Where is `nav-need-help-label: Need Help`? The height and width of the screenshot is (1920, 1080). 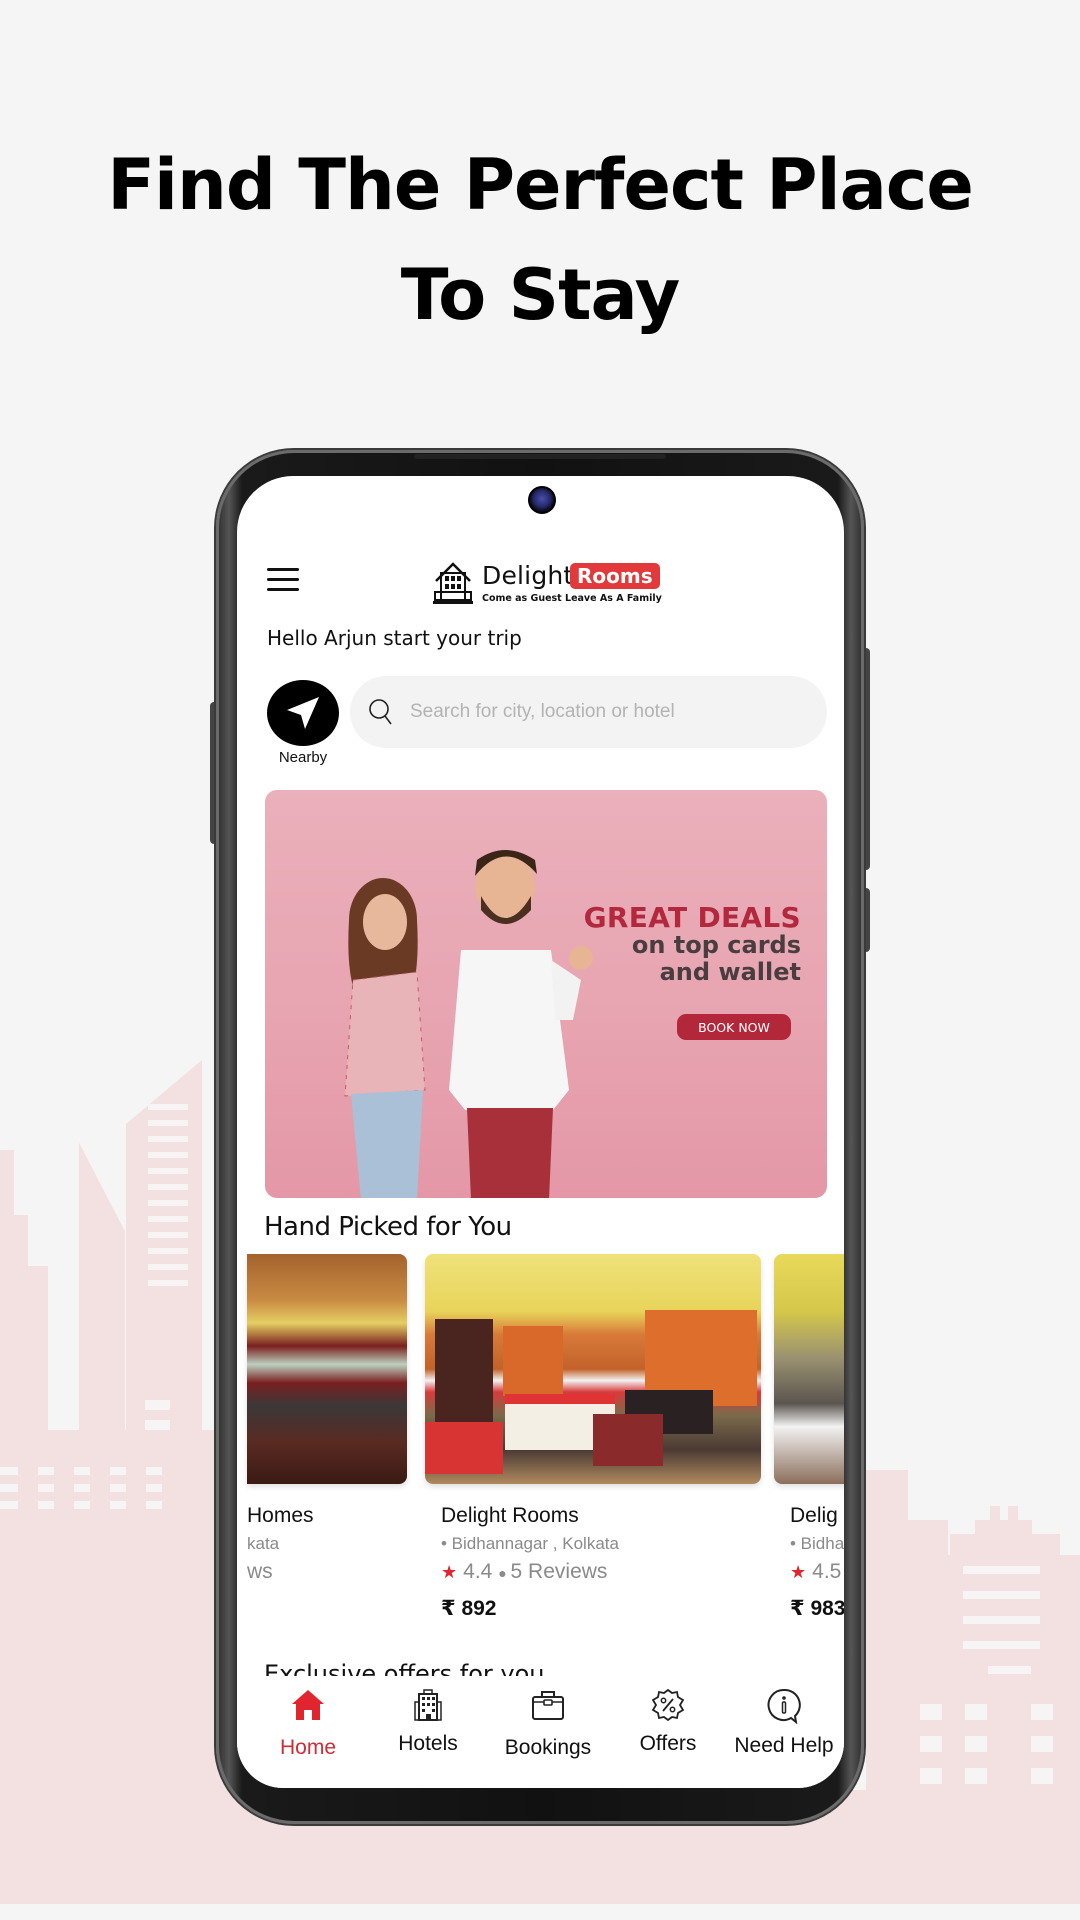 nav-need-help-label: Need Help is located at coordinates (784, 1745).